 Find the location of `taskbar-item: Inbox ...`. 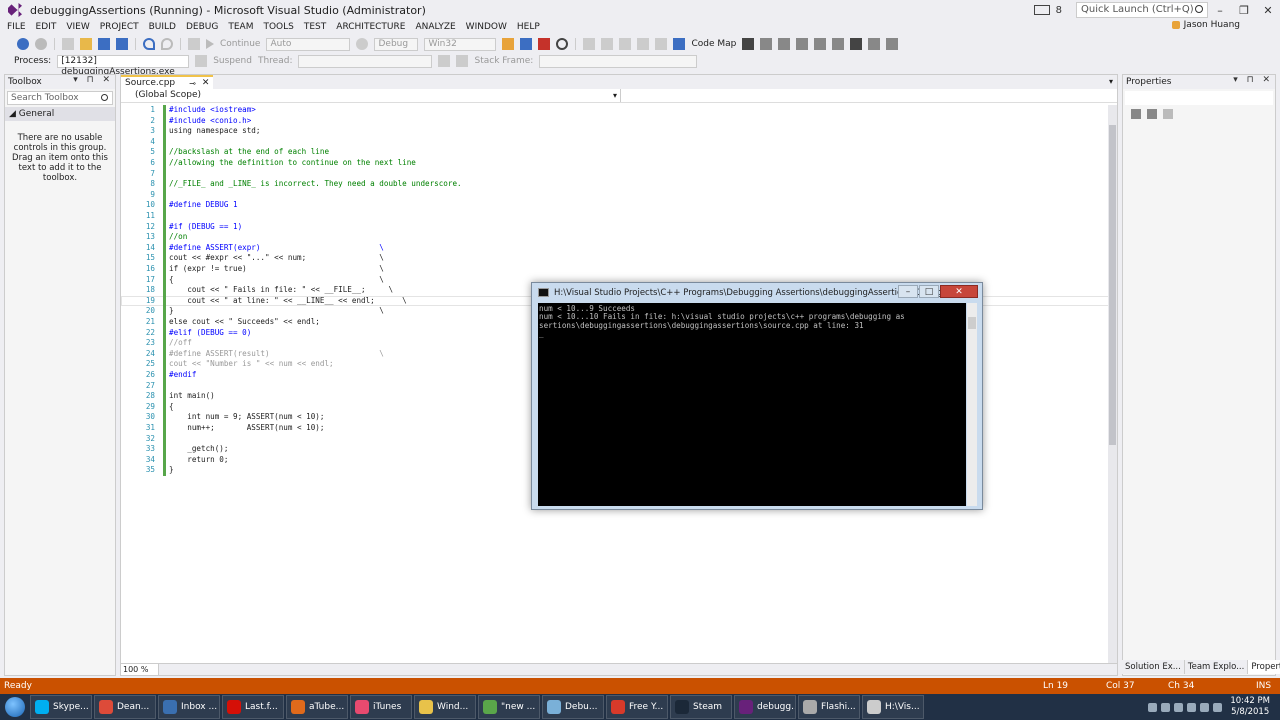

taskbar-item: Inbox ... is located at coordinates (189, 707).